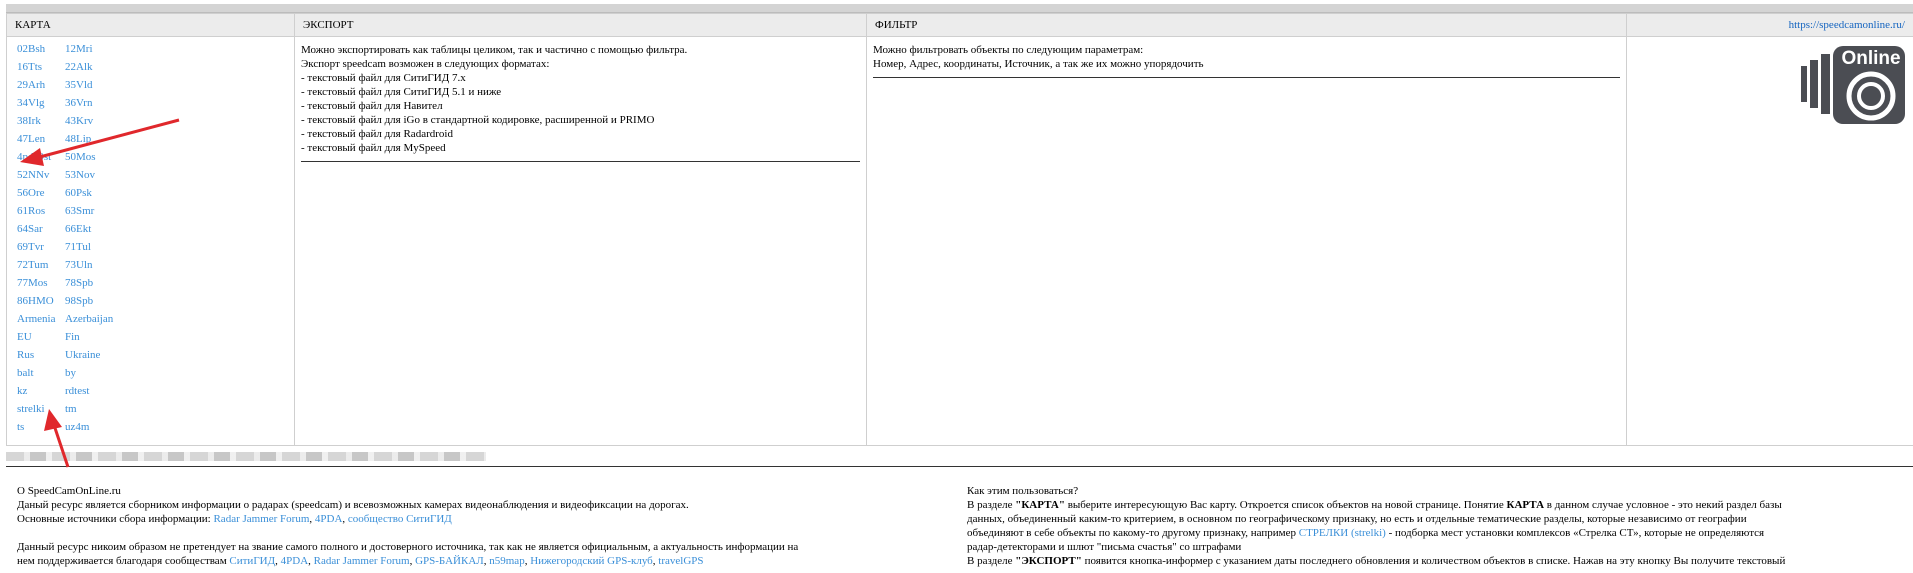 Image resolution: width=1913 pixels, height=573 pixels. I want to click on map-row: Armenia Azerbaijan, so click(65, 322).